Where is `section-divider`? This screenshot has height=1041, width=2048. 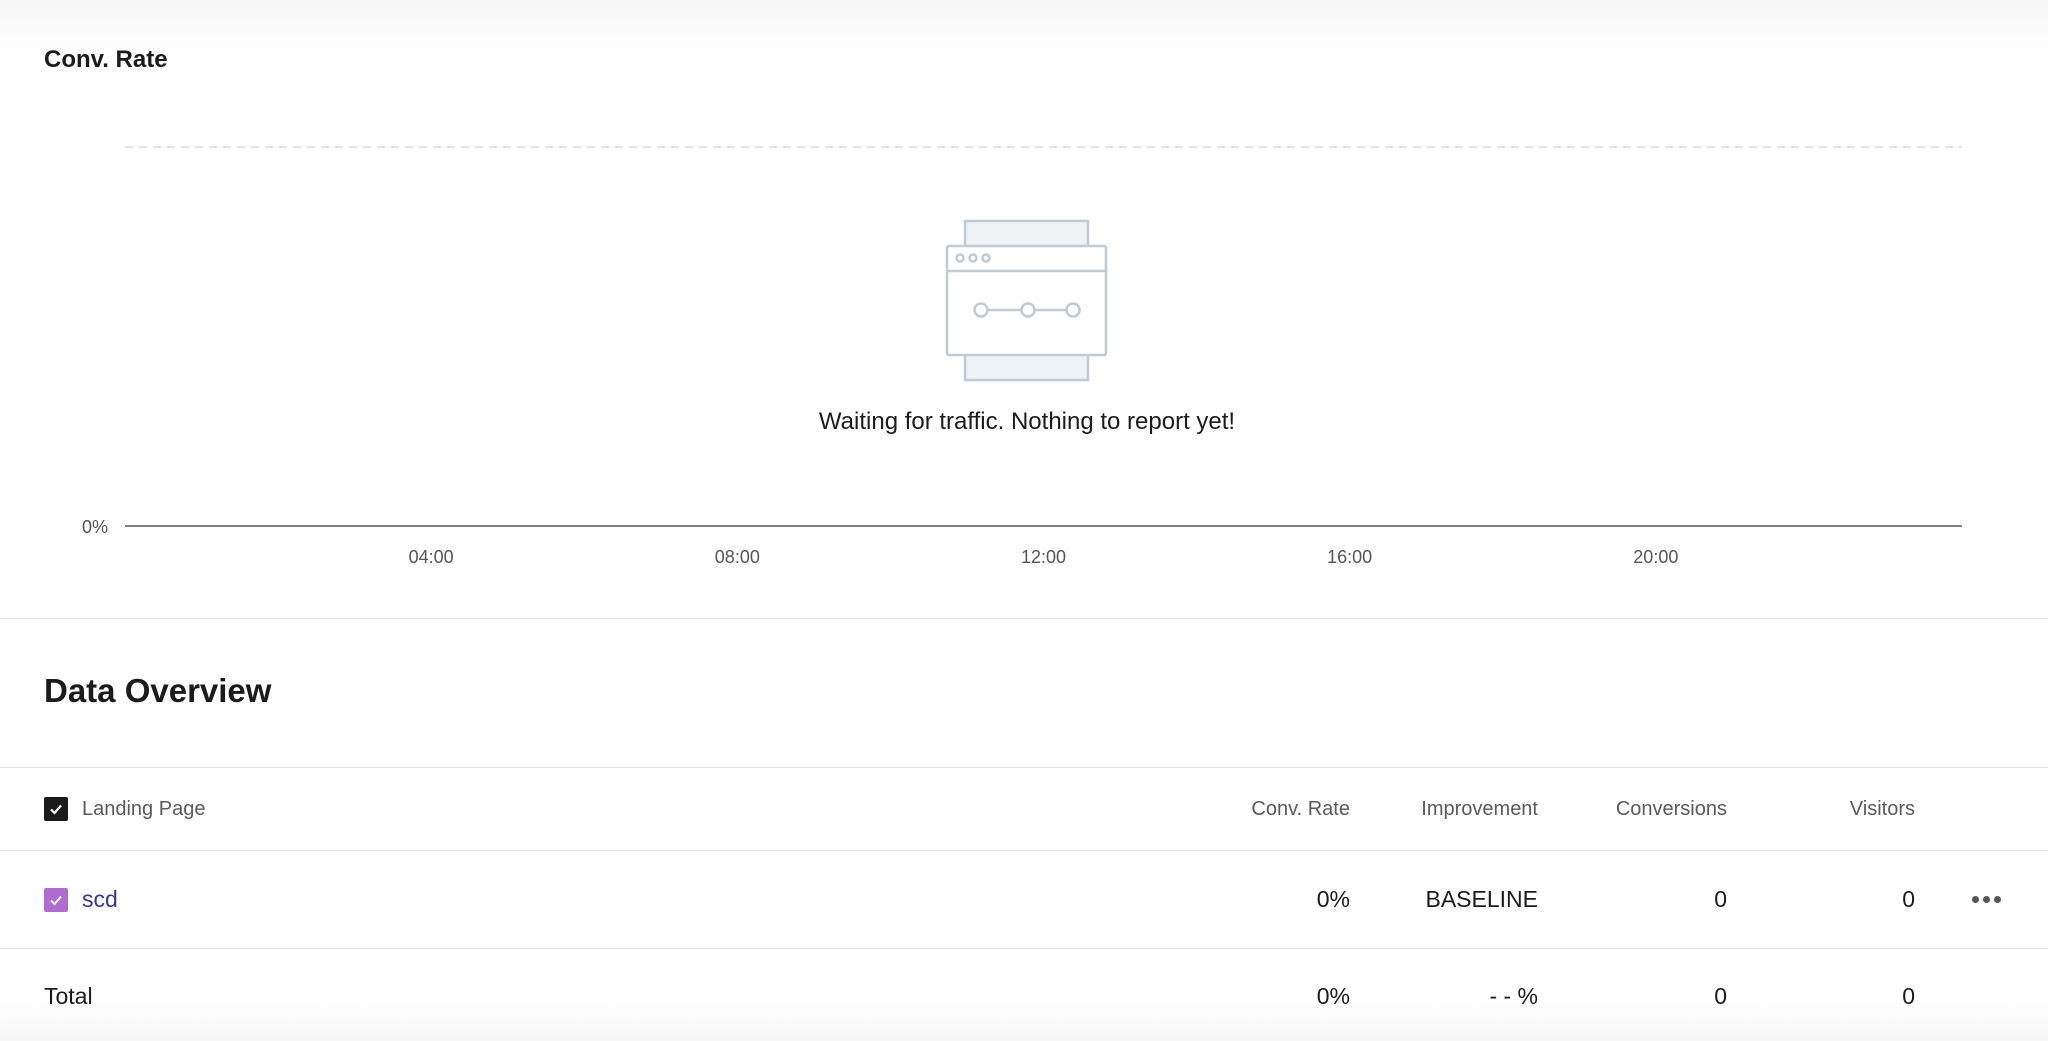 section-divider is located at coordinates (1024, 618).